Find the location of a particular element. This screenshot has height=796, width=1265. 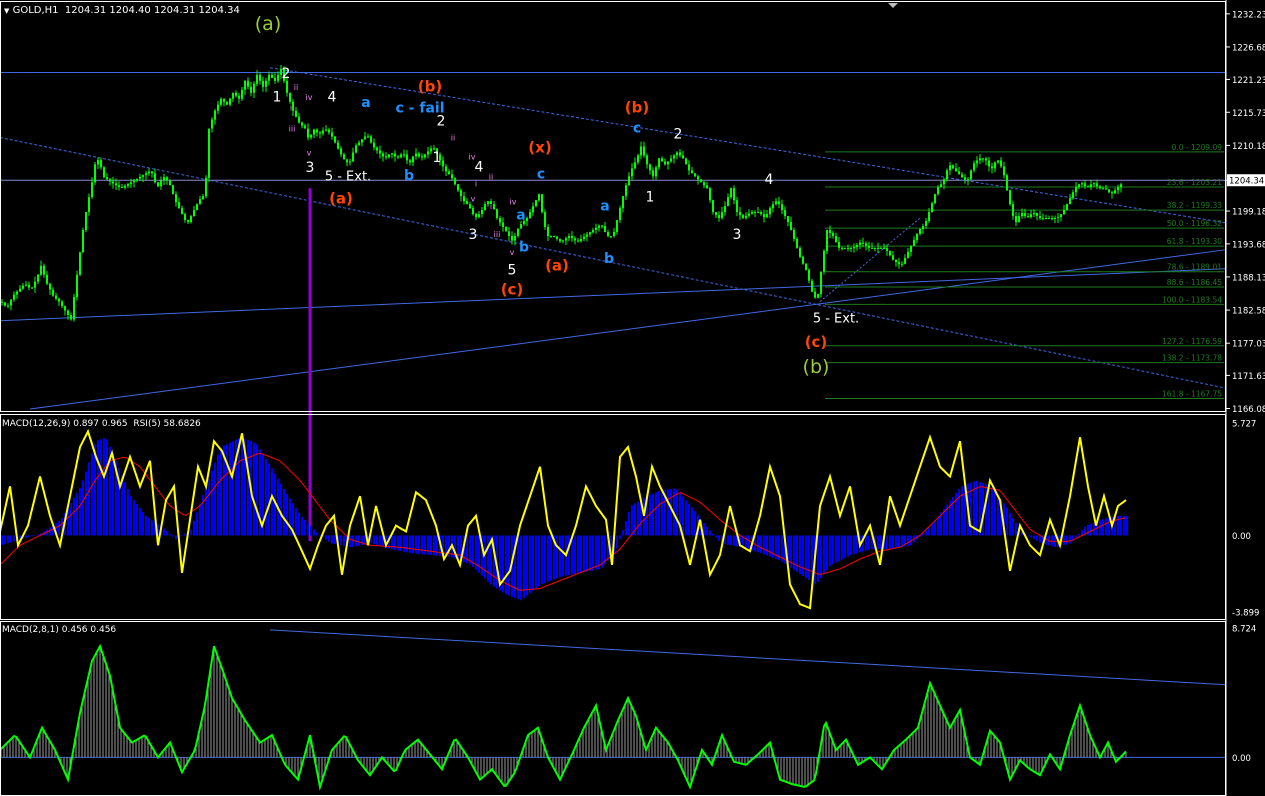

wave-label: (a) is located at coordinates (268, 24).